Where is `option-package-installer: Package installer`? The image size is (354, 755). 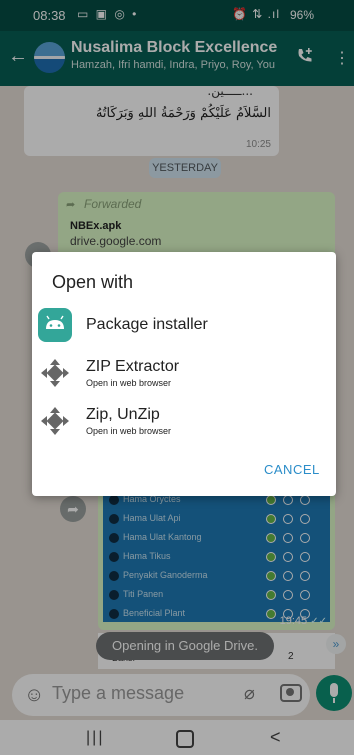 option-package-installer: Package installer is located at coordinates (184, 324).